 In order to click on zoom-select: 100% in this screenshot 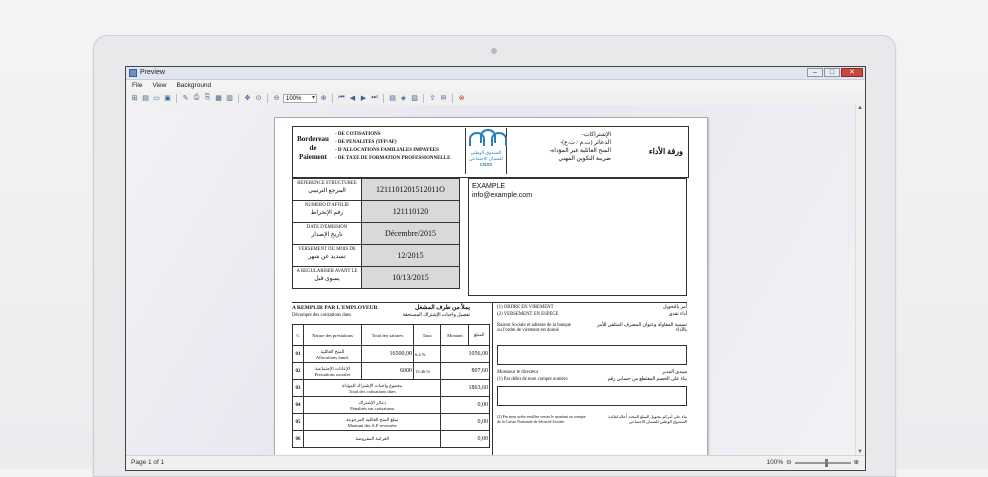, I will do `click(300, 98)`.